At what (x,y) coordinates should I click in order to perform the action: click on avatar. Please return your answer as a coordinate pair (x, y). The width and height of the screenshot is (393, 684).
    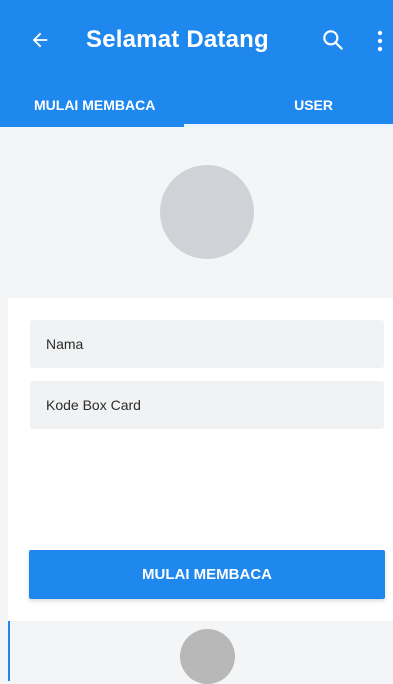
    Looking at the image, I should click on (207, 212).